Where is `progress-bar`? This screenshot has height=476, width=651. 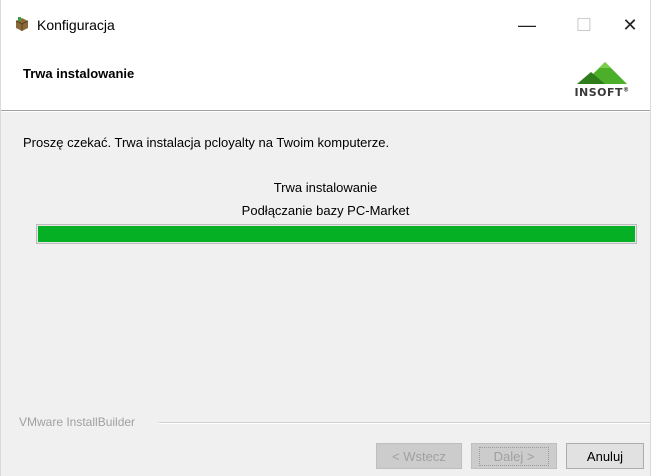
progress-bar is located at coordinates (336, 234).